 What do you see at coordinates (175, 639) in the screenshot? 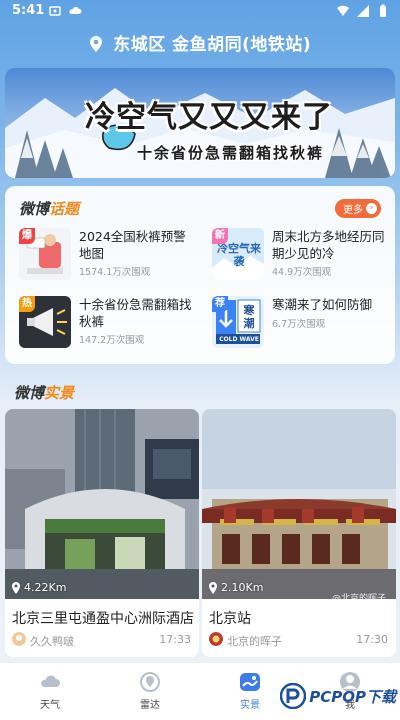
I see `scene-time: 17:33` at bounding box center [175, 639].